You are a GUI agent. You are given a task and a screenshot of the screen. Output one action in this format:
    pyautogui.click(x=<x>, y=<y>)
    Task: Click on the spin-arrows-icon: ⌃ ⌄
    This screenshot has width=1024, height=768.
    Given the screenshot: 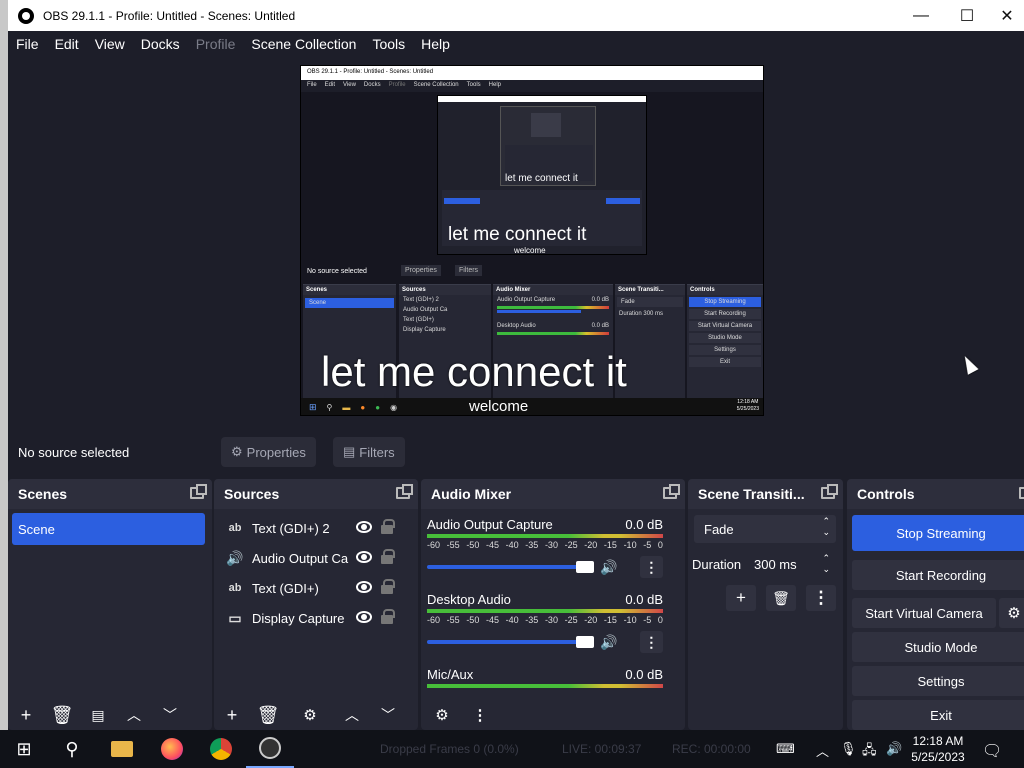 What is the action you would take?
    pyautogui.click(x=826, y=564)
    